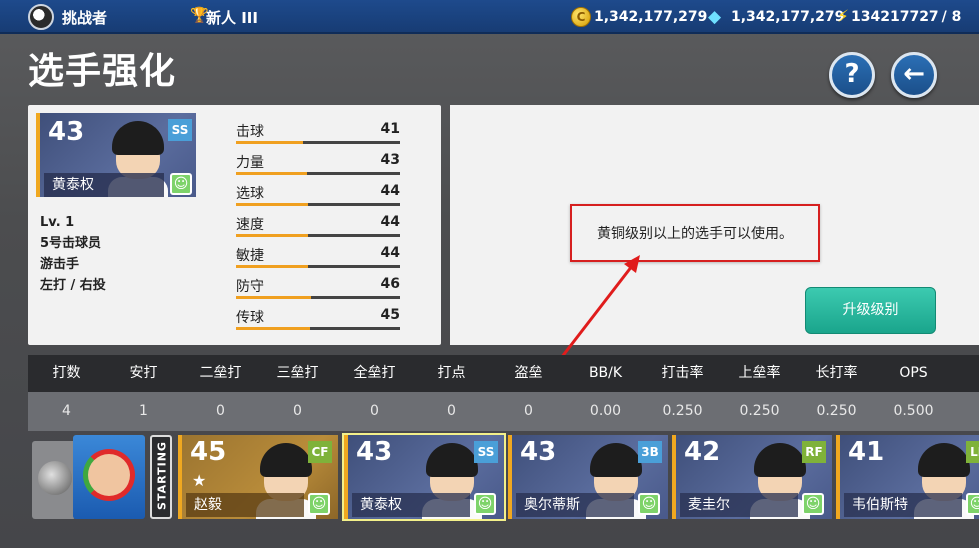  Describe the element at coordinates (104, 185) in the screenshot. I see `player-name: 黄泰权` at that location.